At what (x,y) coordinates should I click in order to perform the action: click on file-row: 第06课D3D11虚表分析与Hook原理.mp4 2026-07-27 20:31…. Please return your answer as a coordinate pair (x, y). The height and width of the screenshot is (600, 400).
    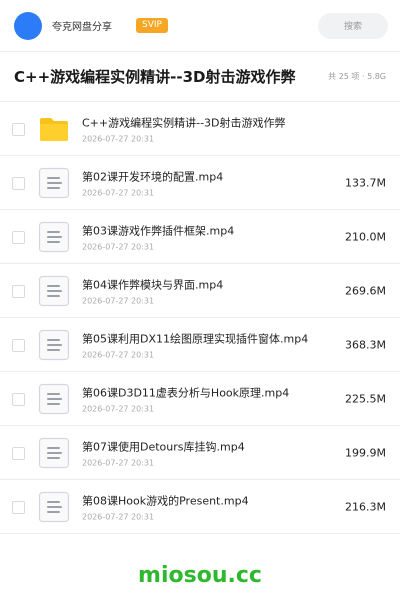
    Looking at the image, I should click on (200, 399).